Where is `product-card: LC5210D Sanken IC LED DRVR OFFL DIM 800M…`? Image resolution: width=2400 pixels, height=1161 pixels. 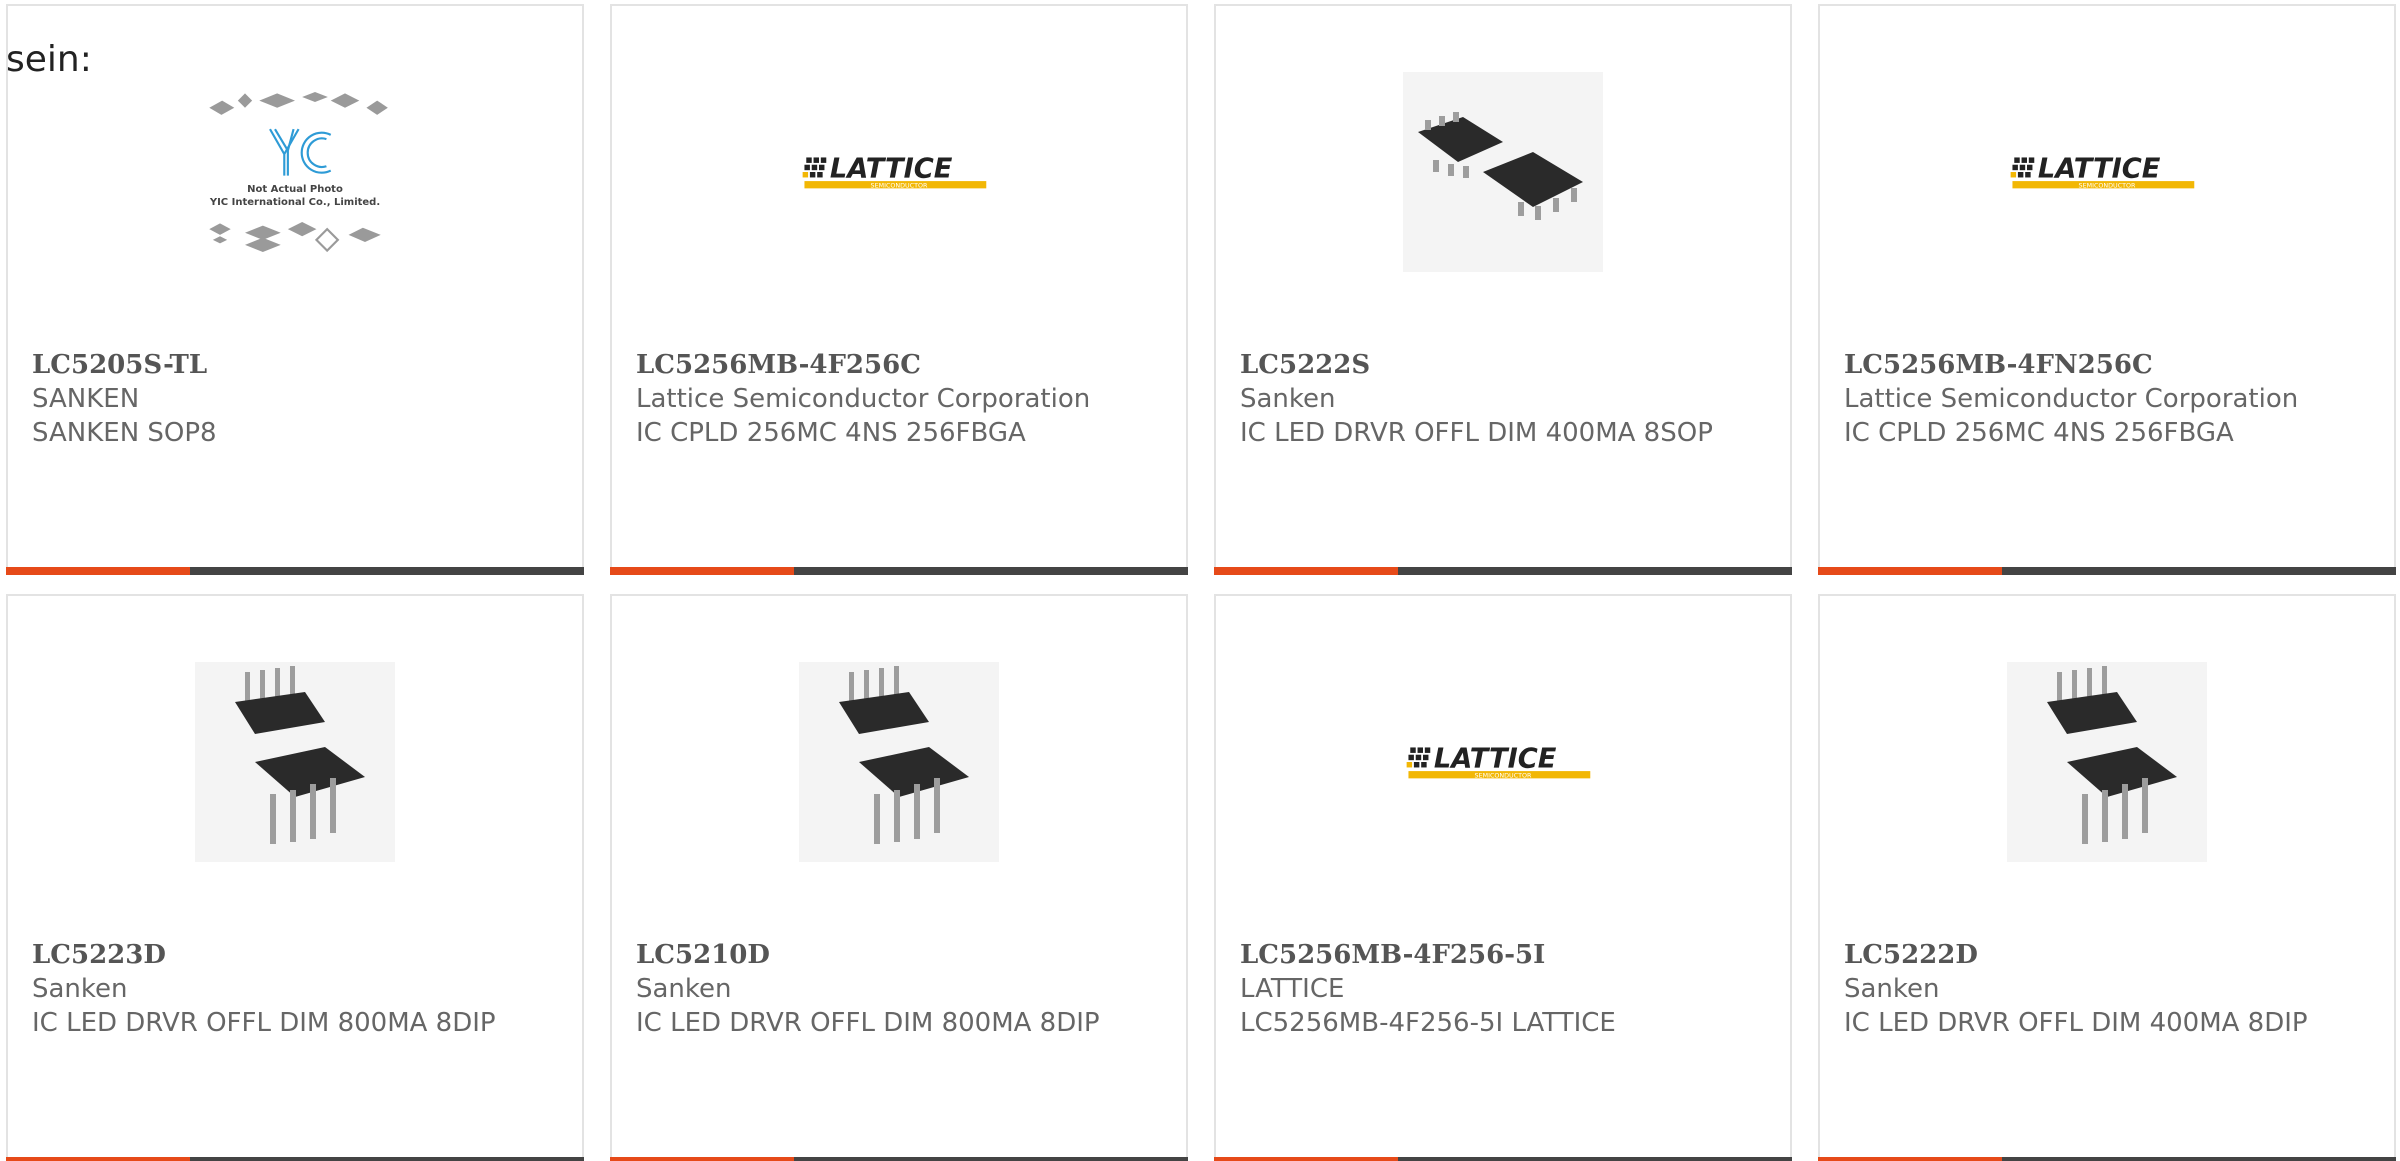 product-card: LC5210D Sanken IC LED DRVR OFFL DIM 800M… is located at coordinates (899, 877).